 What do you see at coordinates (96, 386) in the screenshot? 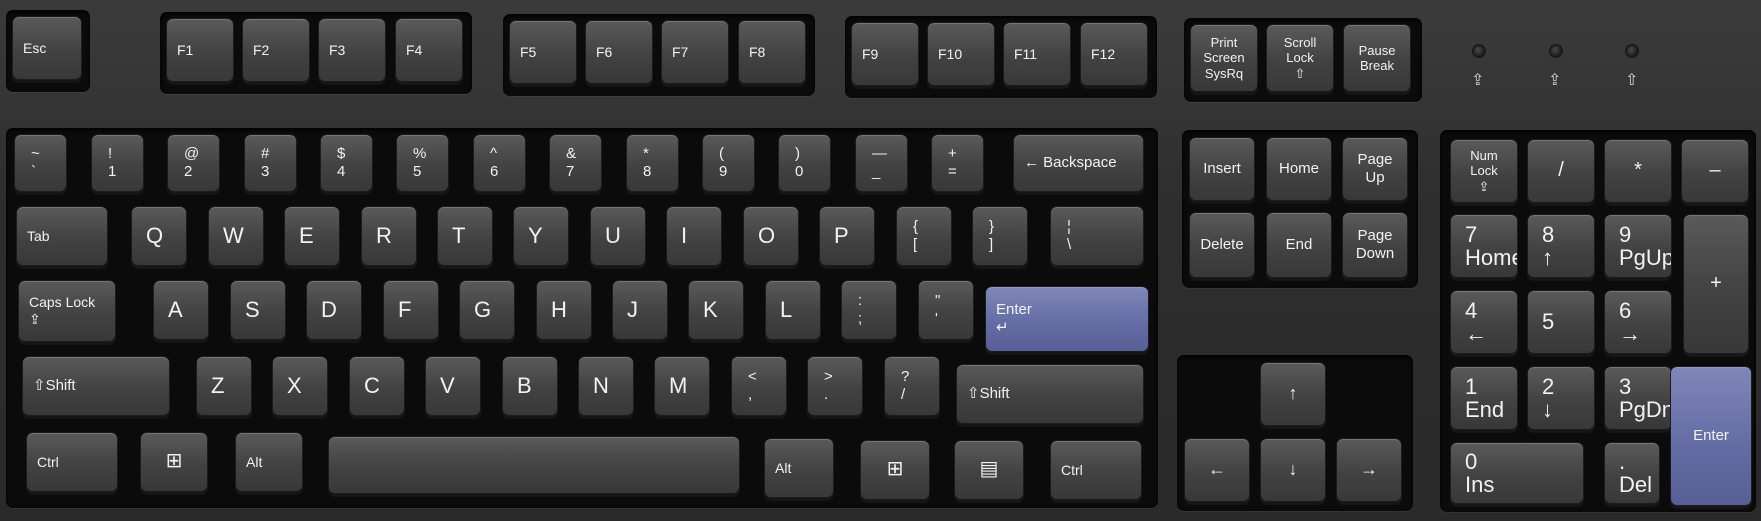
I see `left-shift-key: ⇧Shift` at bounding box center [96, 386].